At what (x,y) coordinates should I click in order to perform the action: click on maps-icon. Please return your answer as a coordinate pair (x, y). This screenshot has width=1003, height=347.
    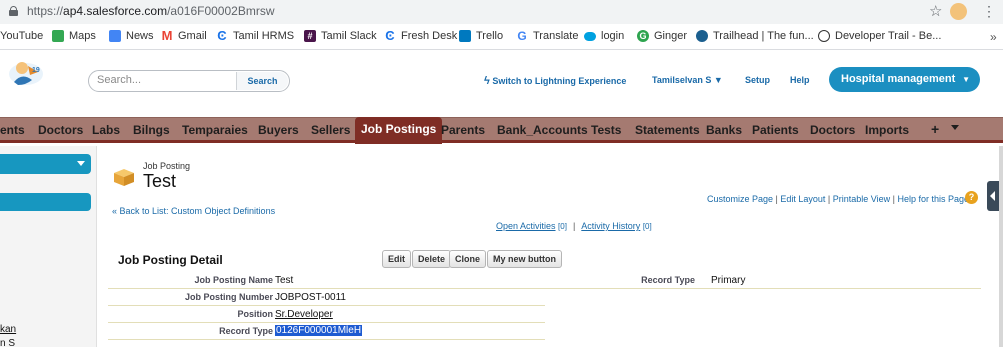
    Looking at the image, I should click on (58, 36).